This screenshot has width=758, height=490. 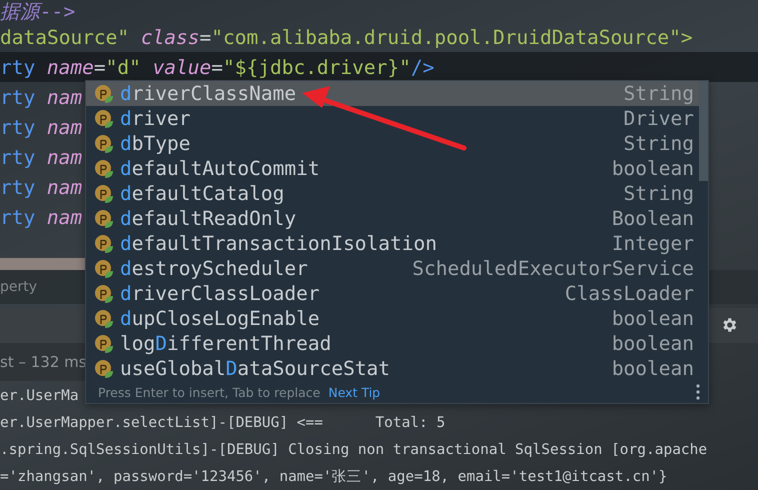 What do you see at coordinates (703, 131) in the screenshot?
I see `scrollbar` at bounding box center [703, 131].